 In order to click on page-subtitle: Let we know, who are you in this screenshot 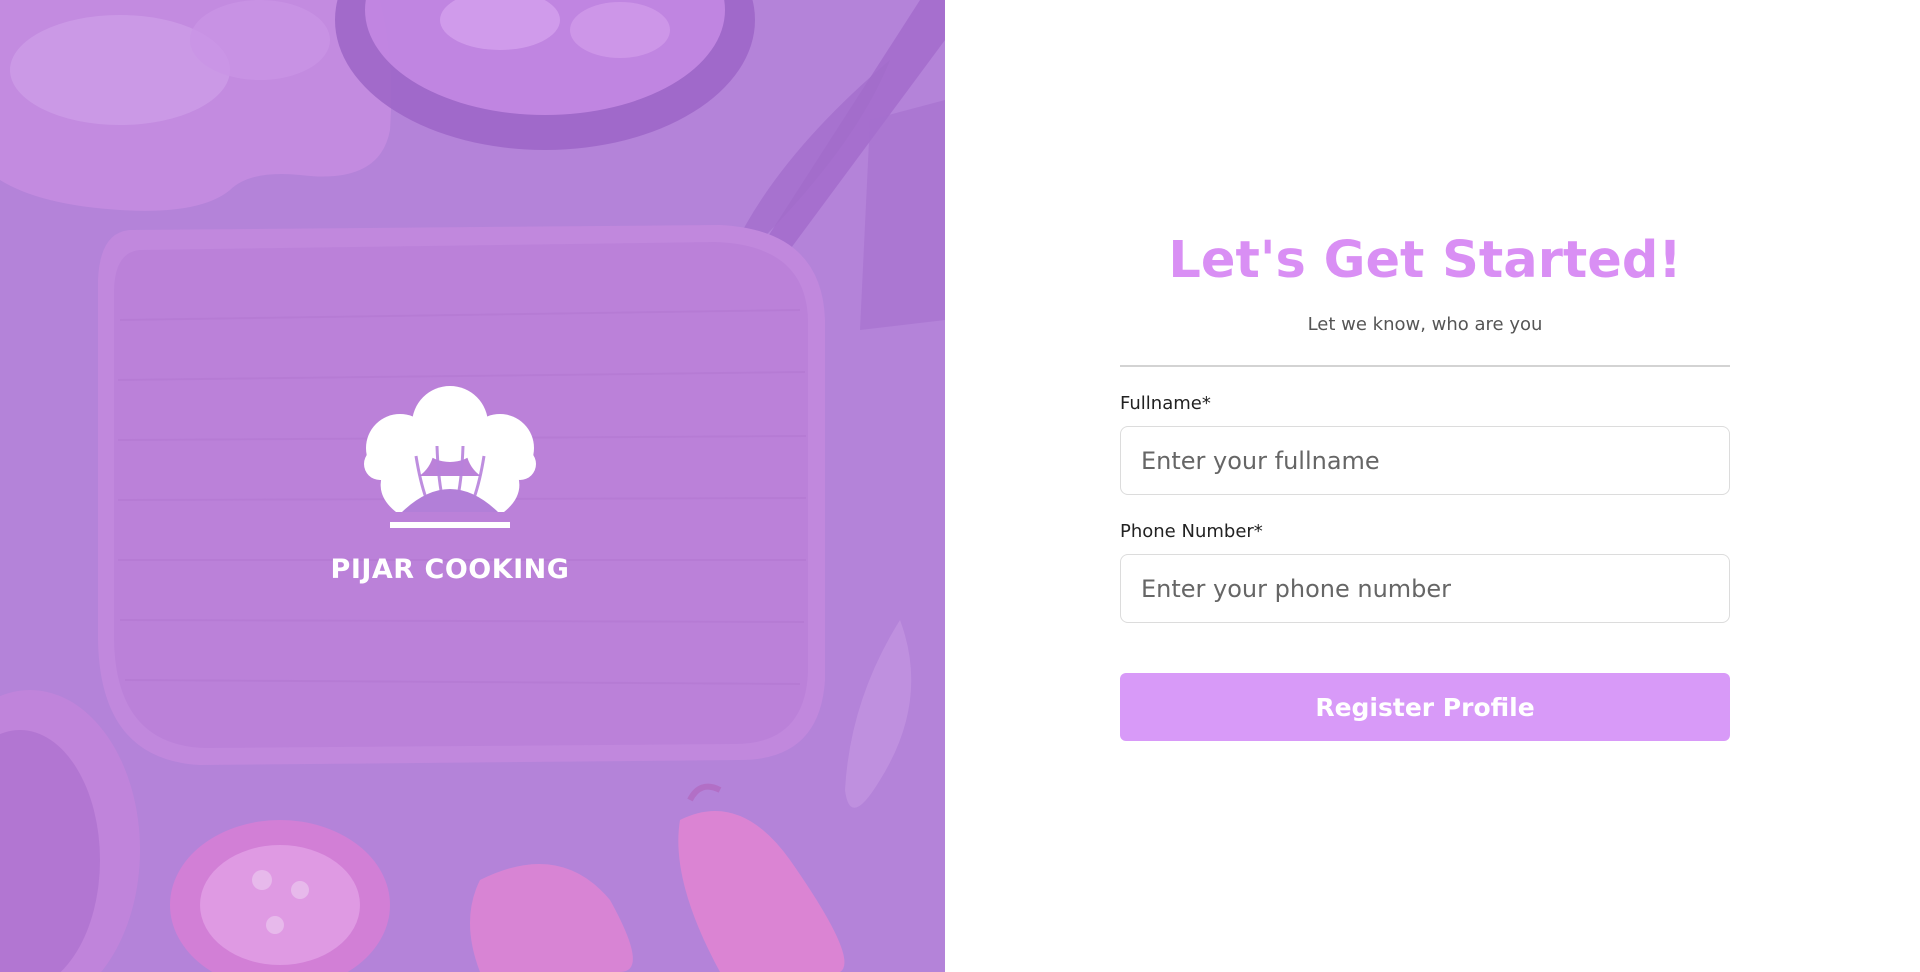, I will do `click(1425, 324)`.